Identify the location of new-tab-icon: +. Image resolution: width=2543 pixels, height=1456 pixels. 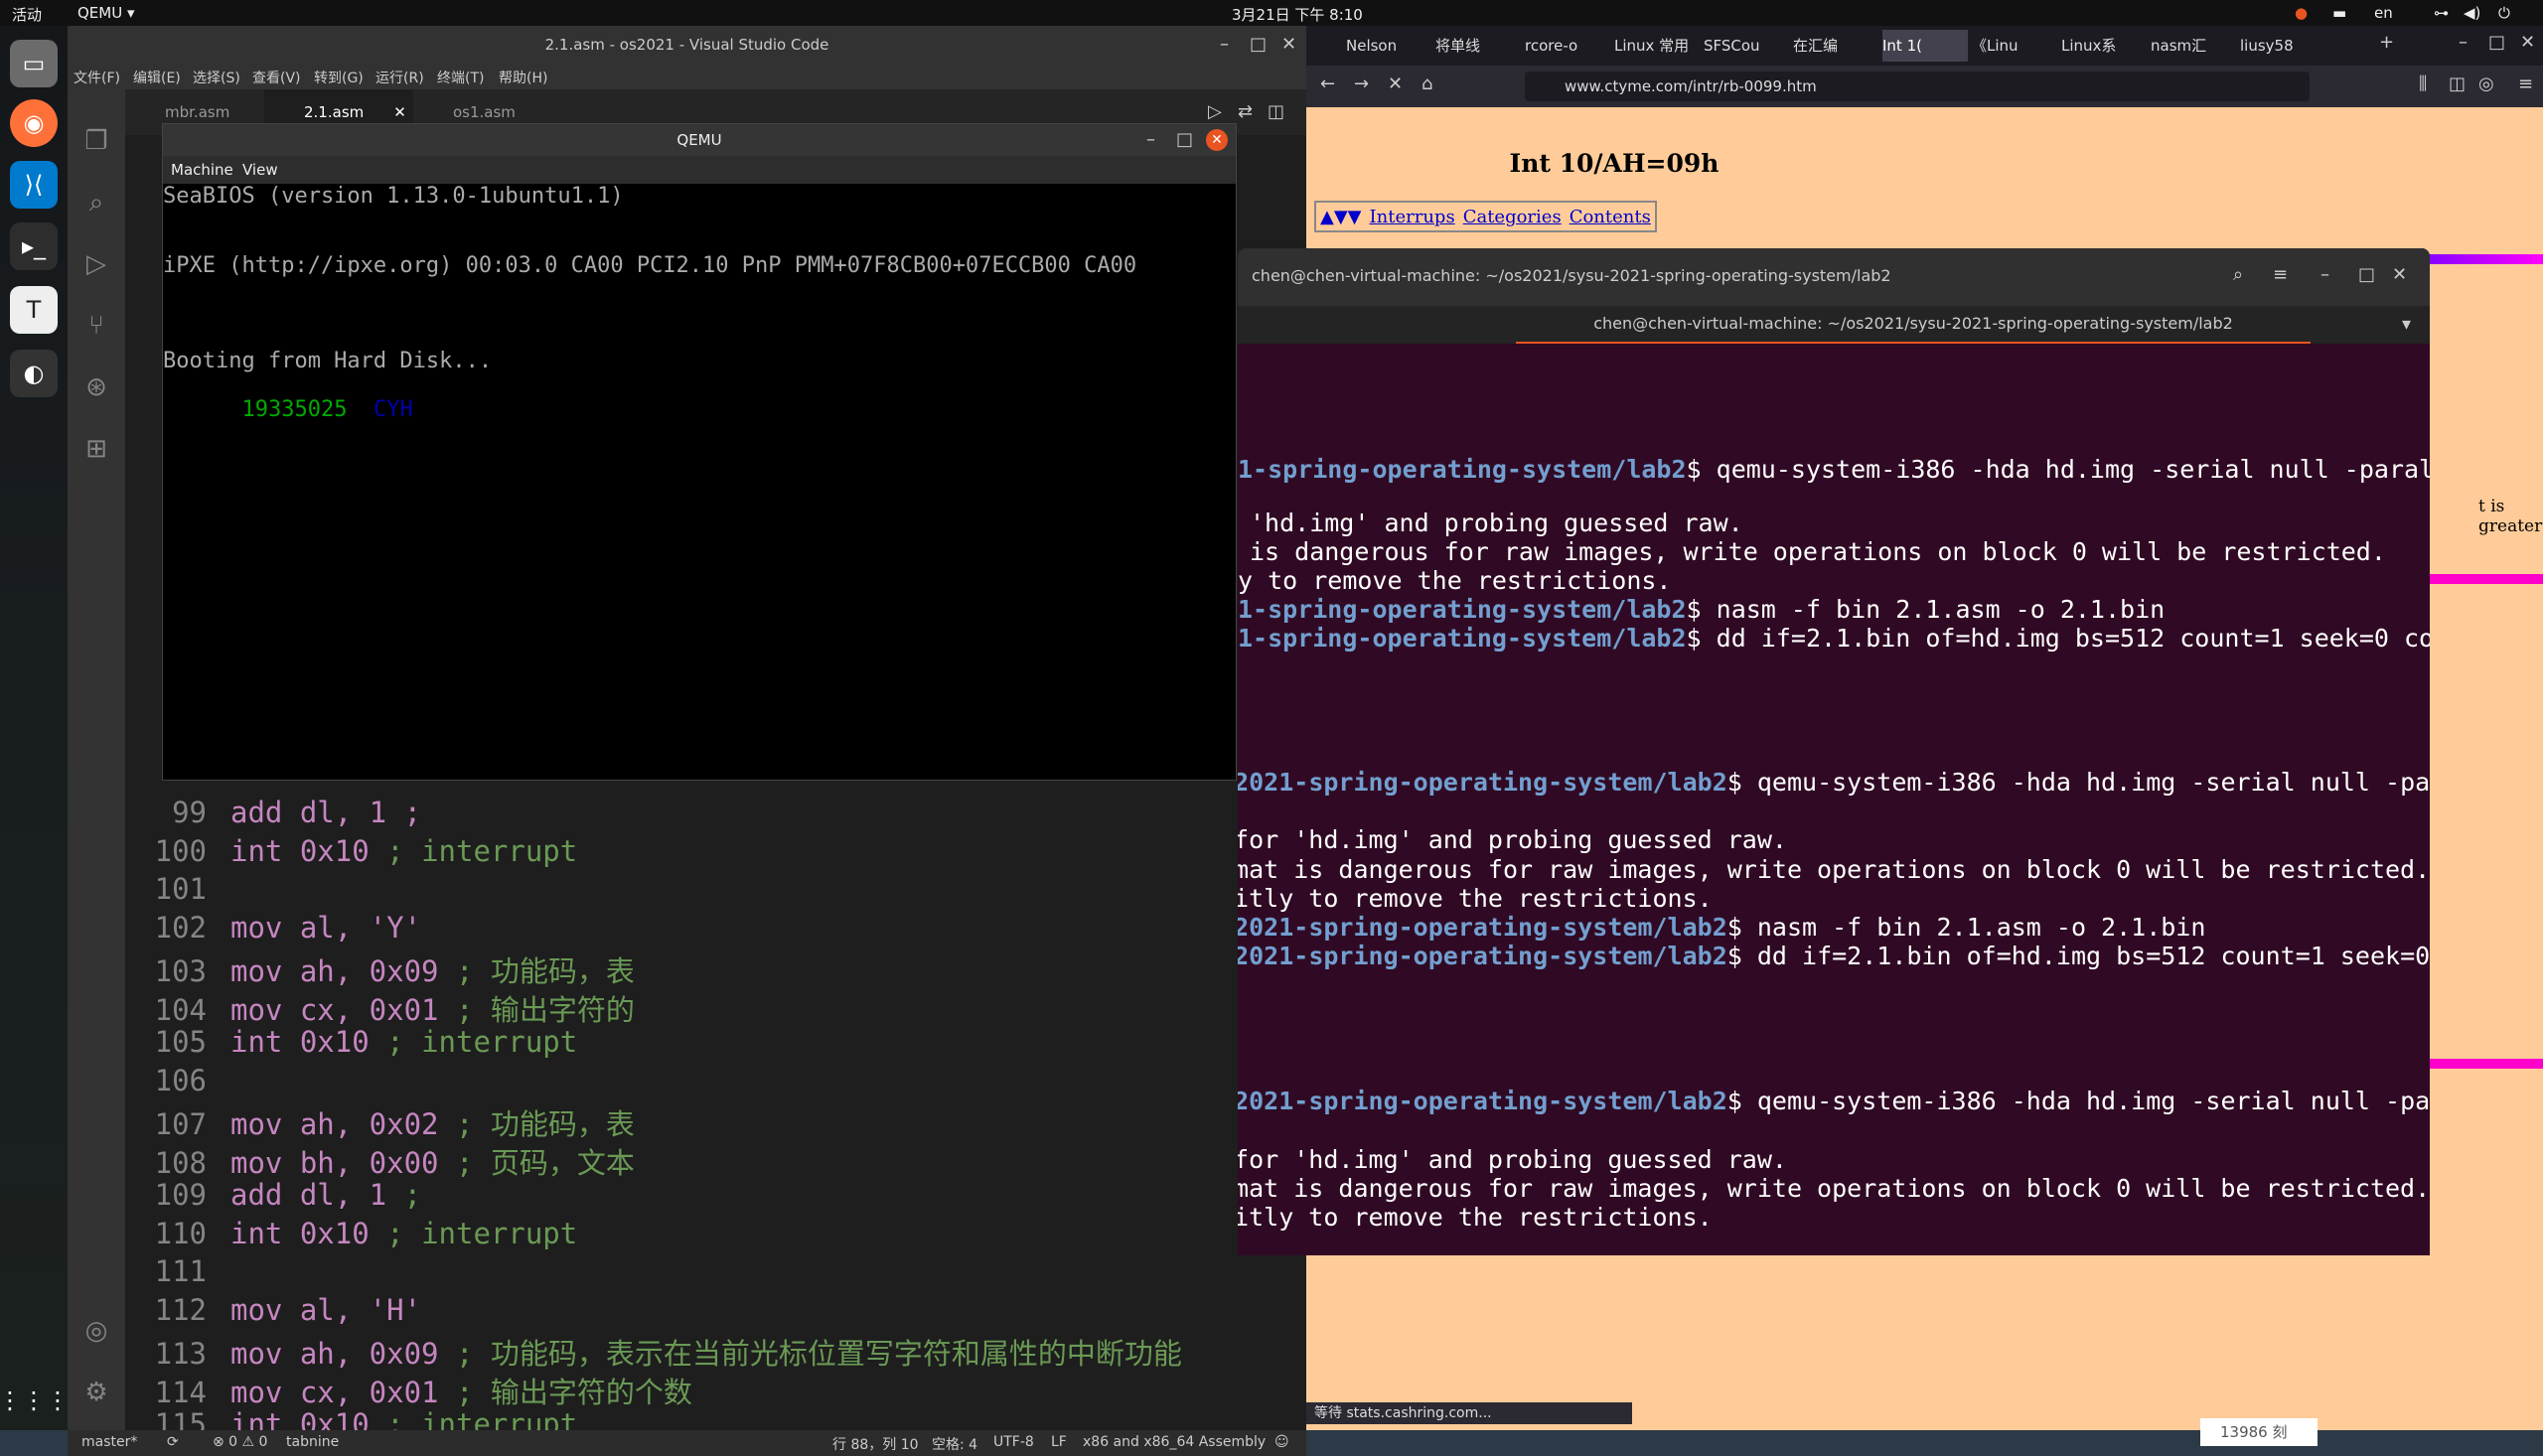
(2386, 42).